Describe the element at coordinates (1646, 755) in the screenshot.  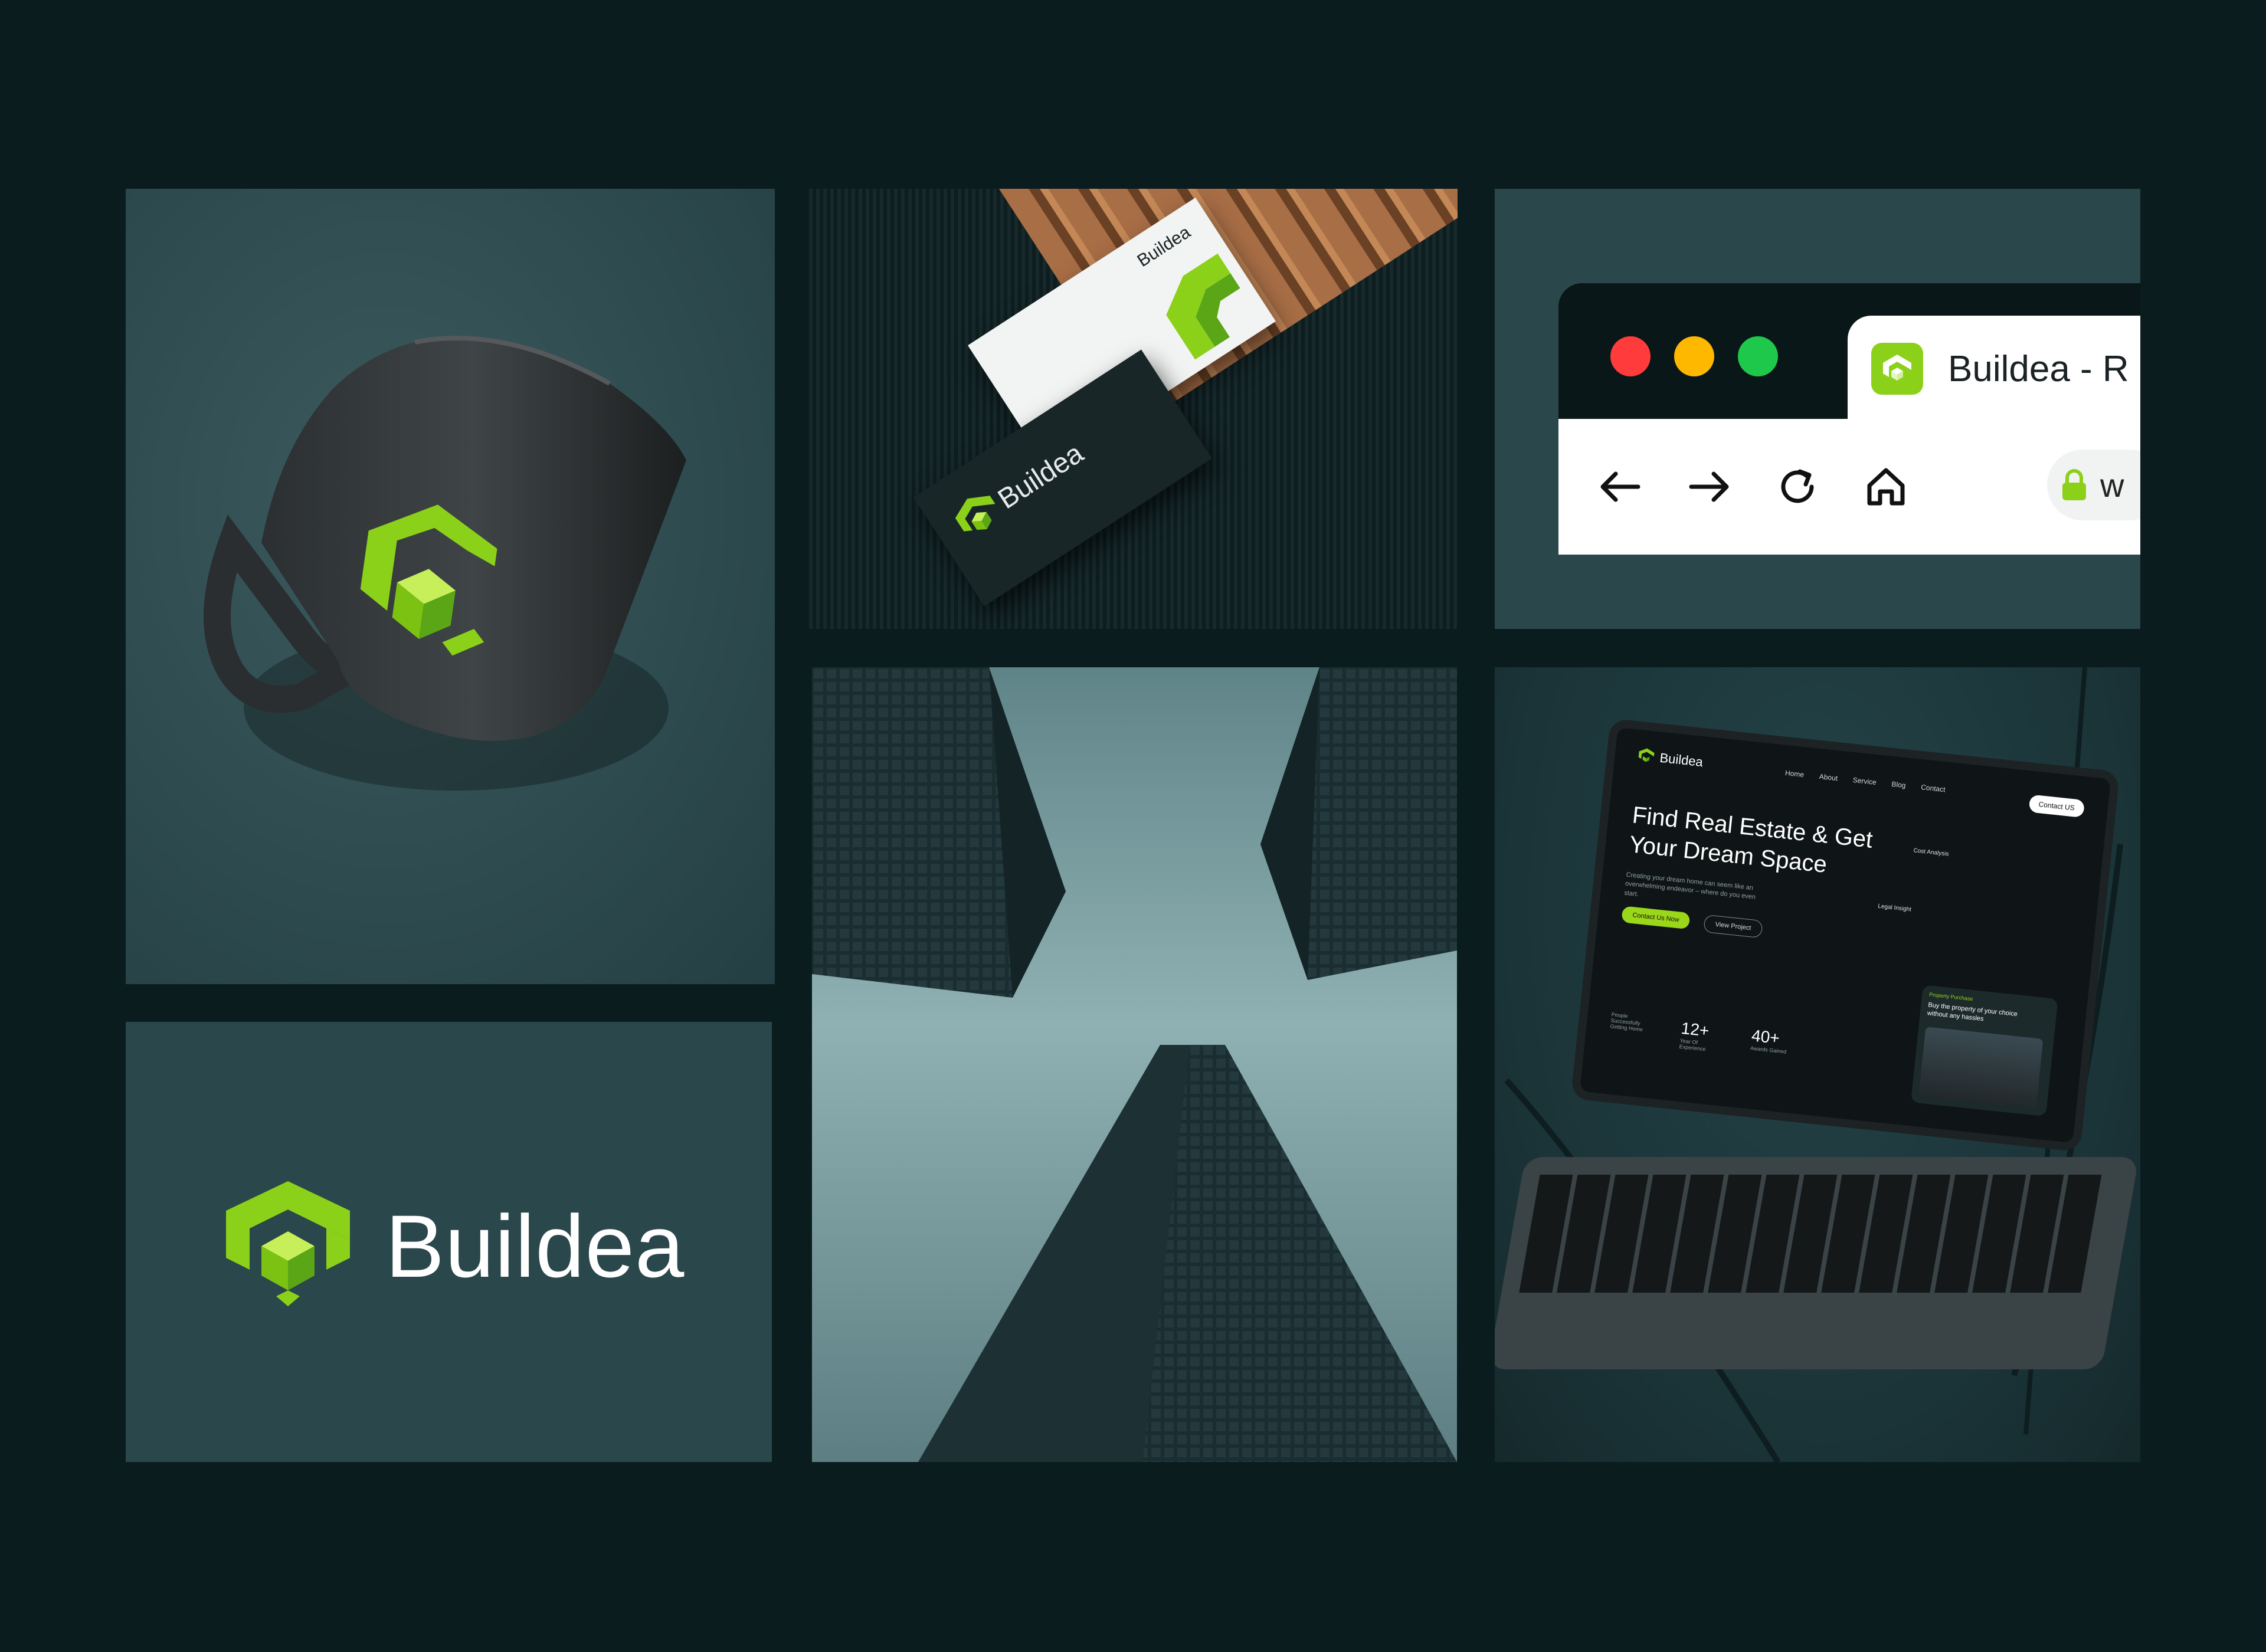
I see `site-logo-icon` at that location.